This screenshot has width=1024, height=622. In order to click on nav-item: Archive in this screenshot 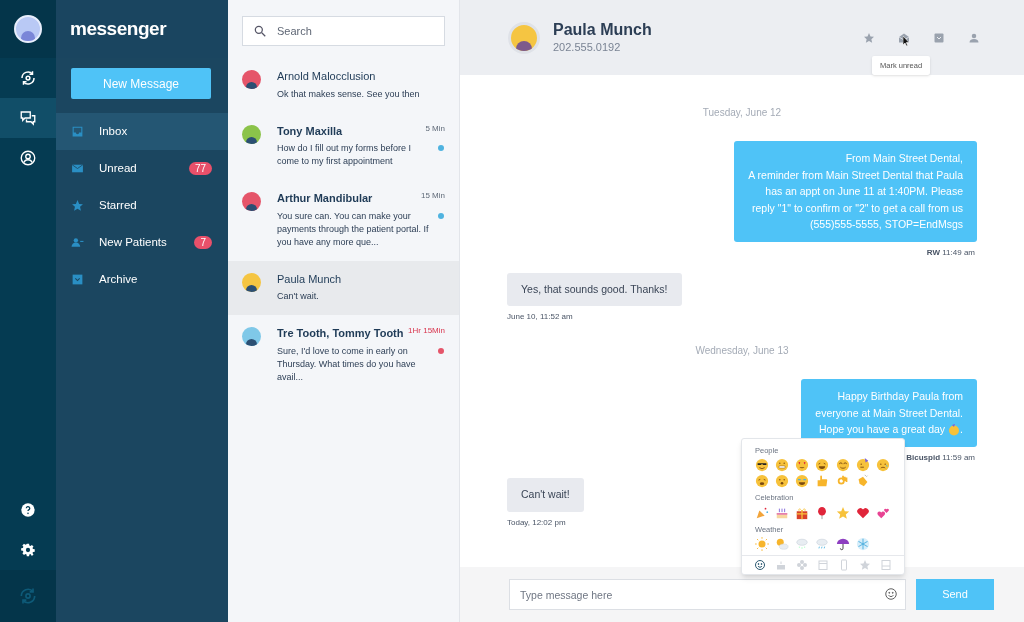, I will do `click(142, 279)`.